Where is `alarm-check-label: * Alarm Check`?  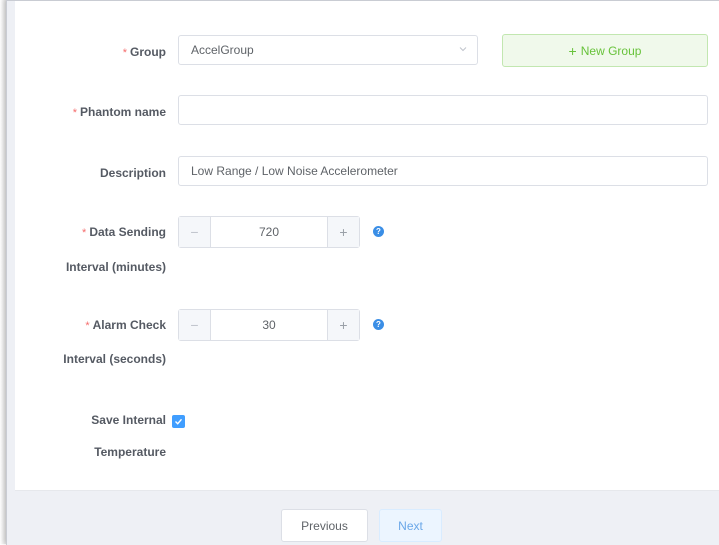 alarm-check-label: * Alarm Check is located at coordinates (125, 325).